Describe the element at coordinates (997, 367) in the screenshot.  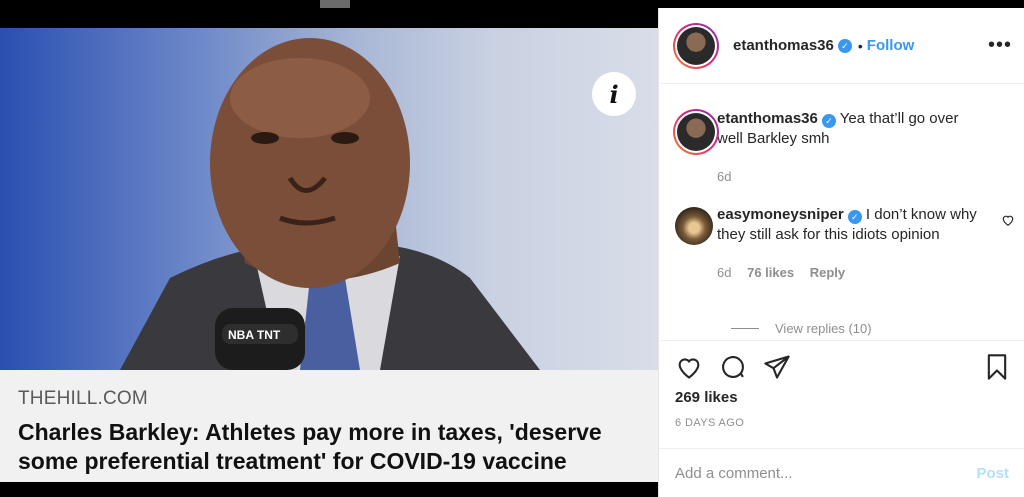
I see `bookmark-icon` at that location.